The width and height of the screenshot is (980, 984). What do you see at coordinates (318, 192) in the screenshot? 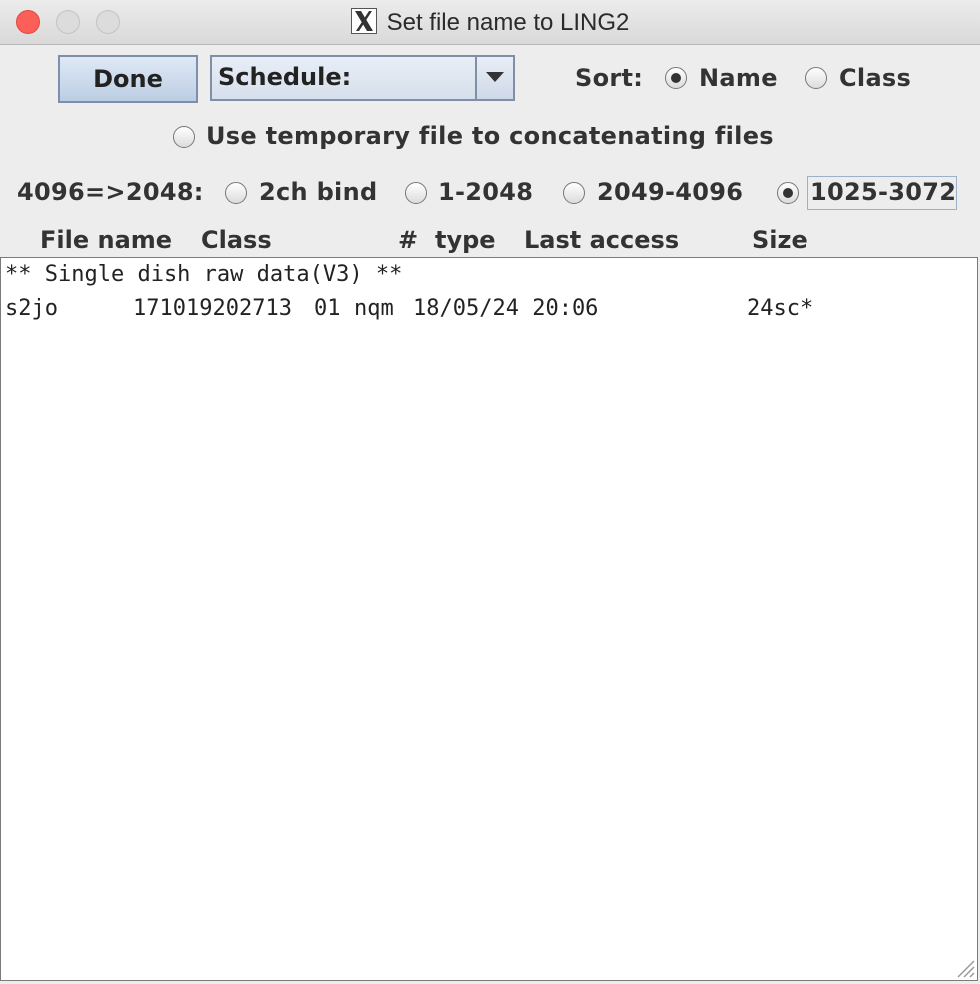
I see `conversion-2ch-bind-label: 2ch bind` at bounding box center [318, 192].